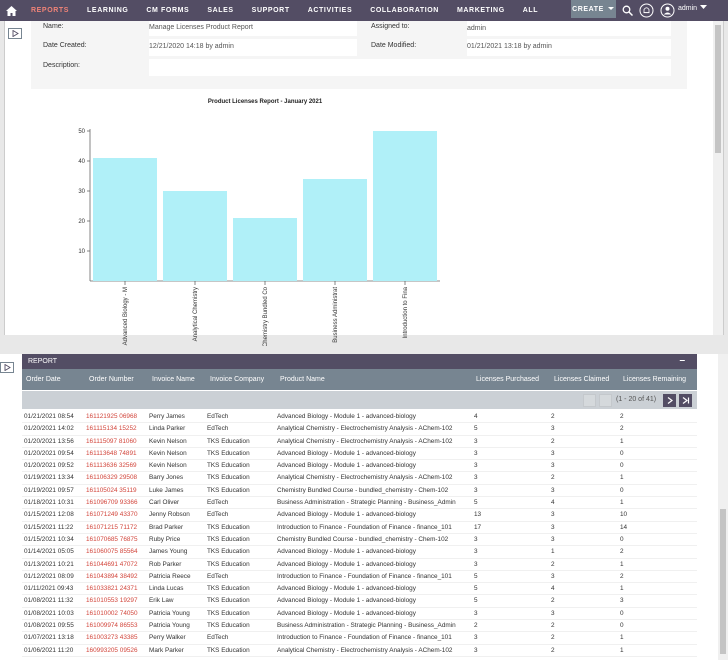 This screenshot has width=728, height=660. I want to click on order-number-link: 161115134 15252, so click(111, 429).